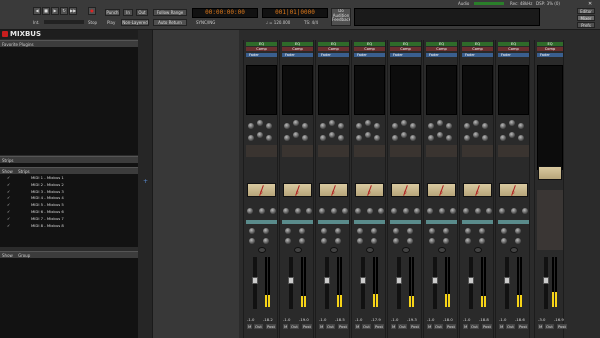  Describe the element at coordinates (35, 198) in the screenshot. I see `strip-list-item: ✓ MIDI 4 - Mixbus 4` at that location.